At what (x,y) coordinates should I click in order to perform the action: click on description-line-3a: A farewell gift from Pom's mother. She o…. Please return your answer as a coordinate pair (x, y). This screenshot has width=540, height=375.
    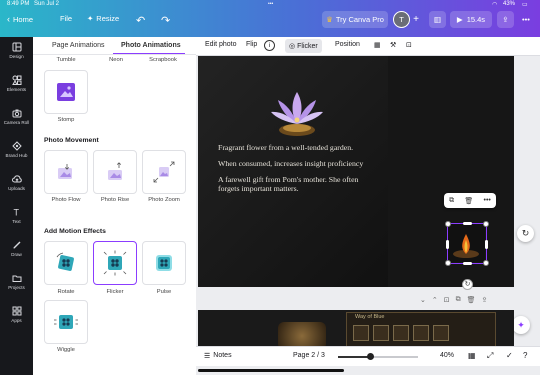
    Looking at the image, I should click on (288, 179).